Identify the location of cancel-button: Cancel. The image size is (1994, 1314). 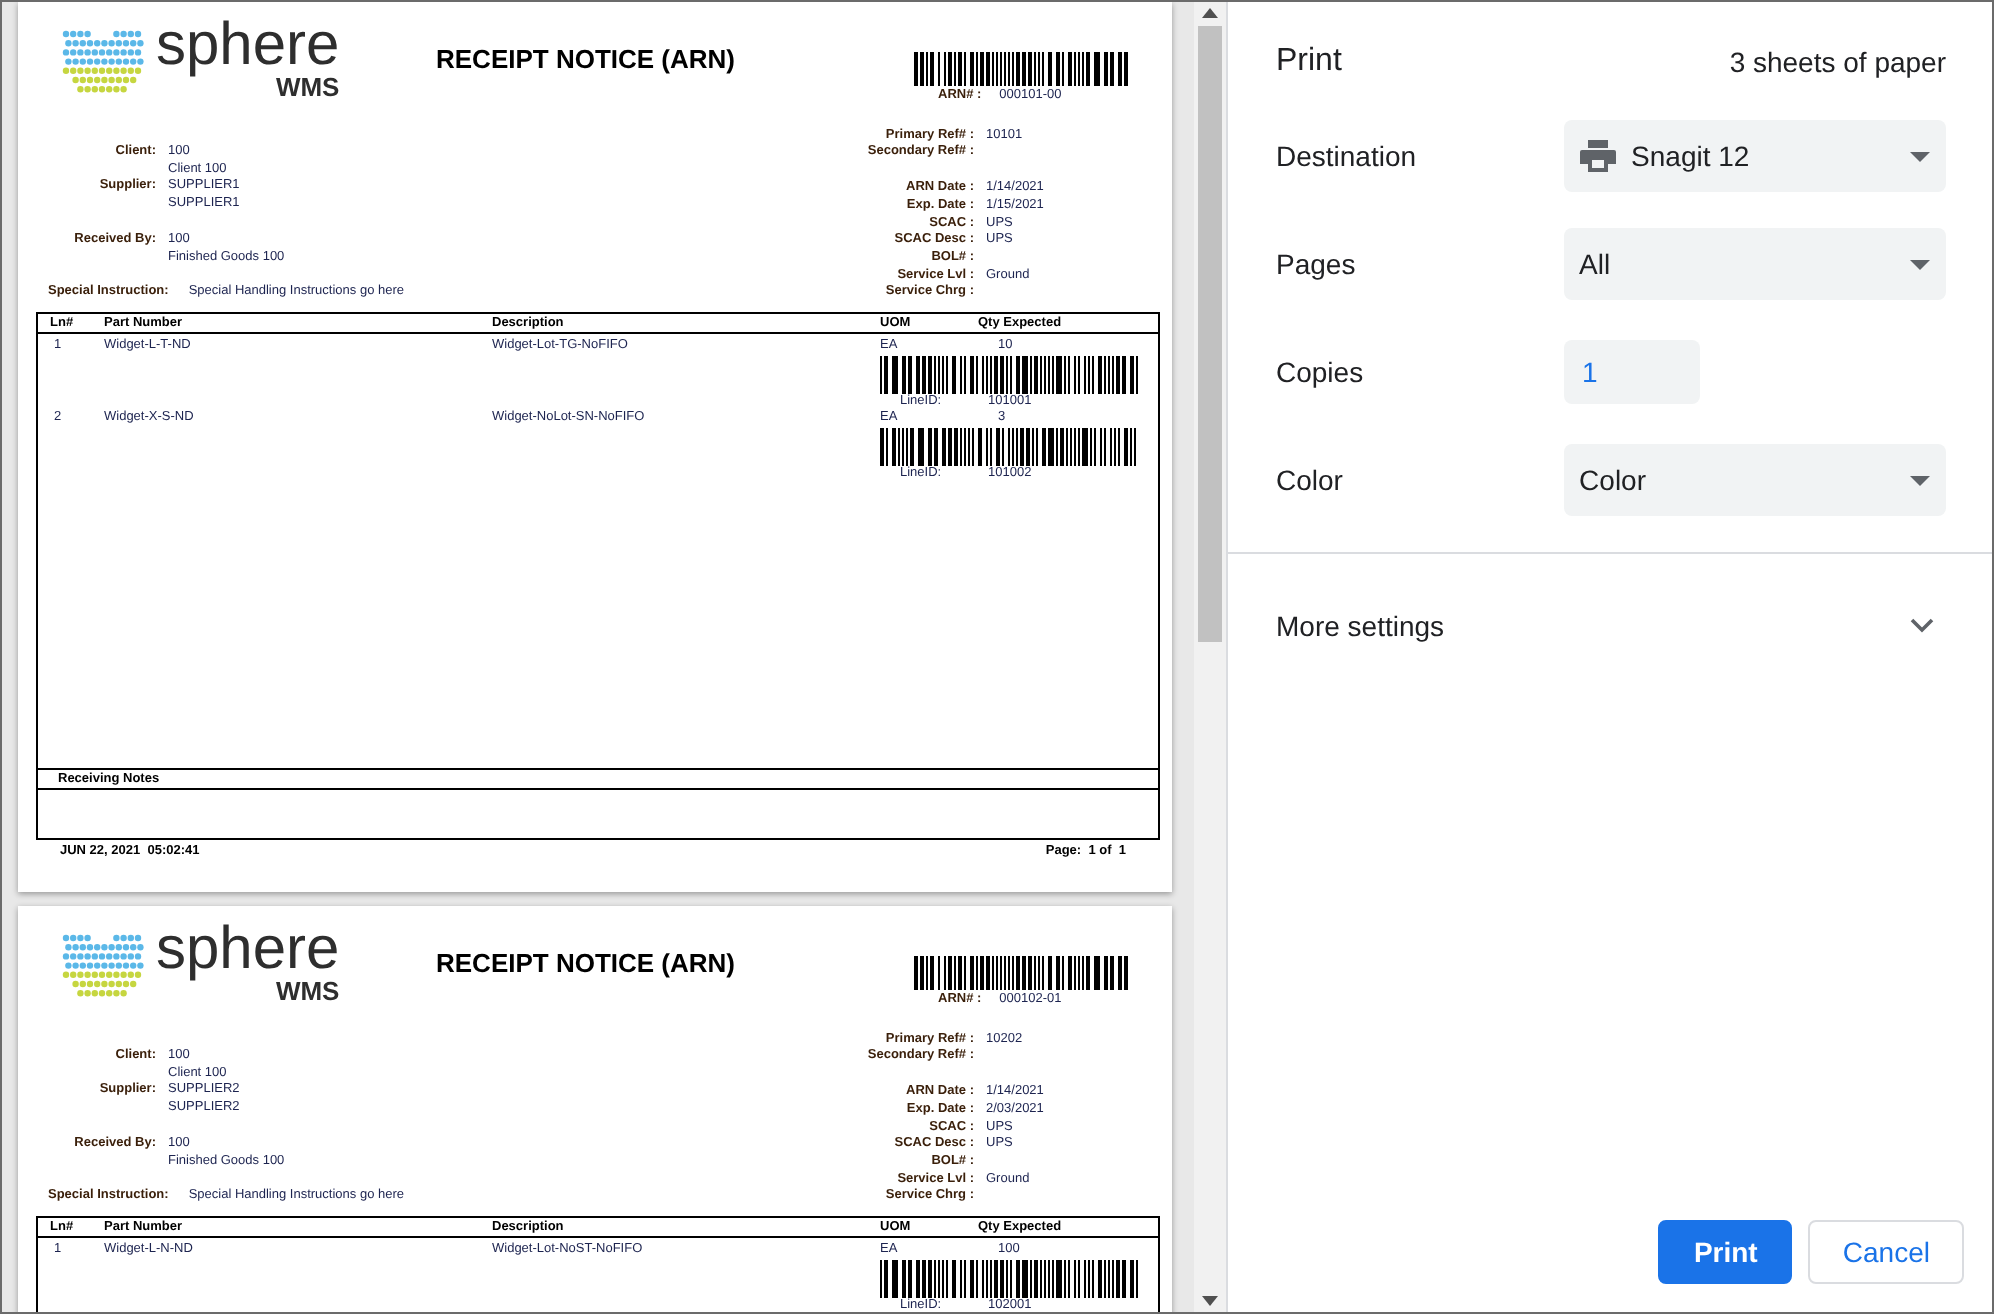
(1886, 1252).